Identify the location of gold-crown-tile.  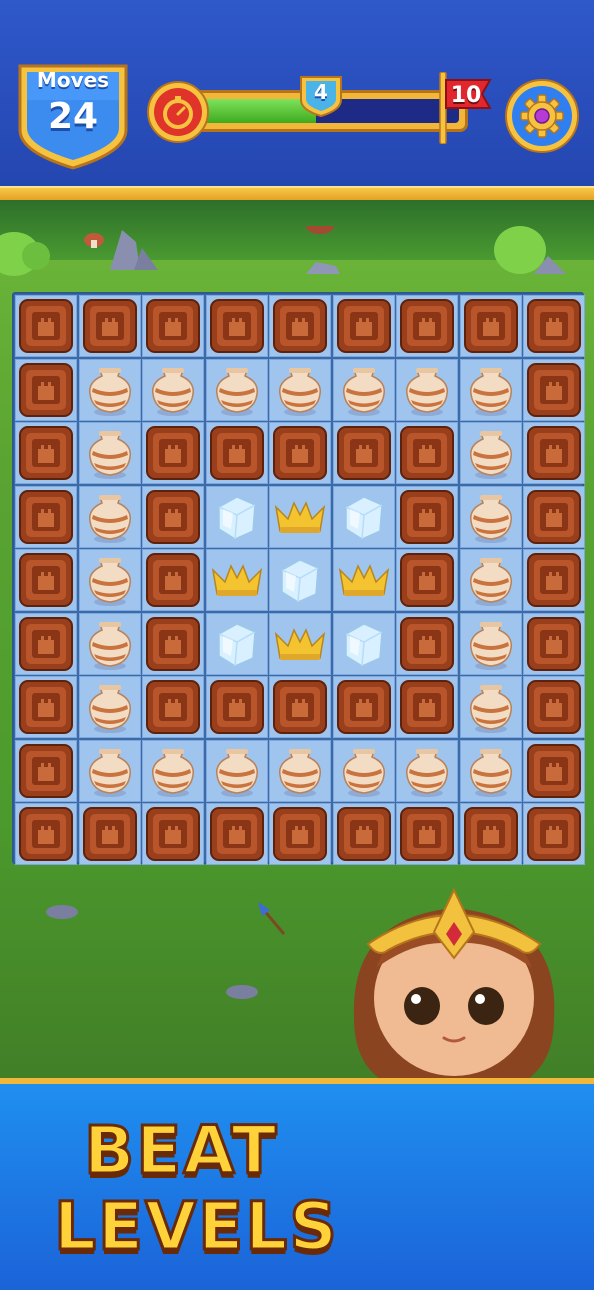
(237, 580).